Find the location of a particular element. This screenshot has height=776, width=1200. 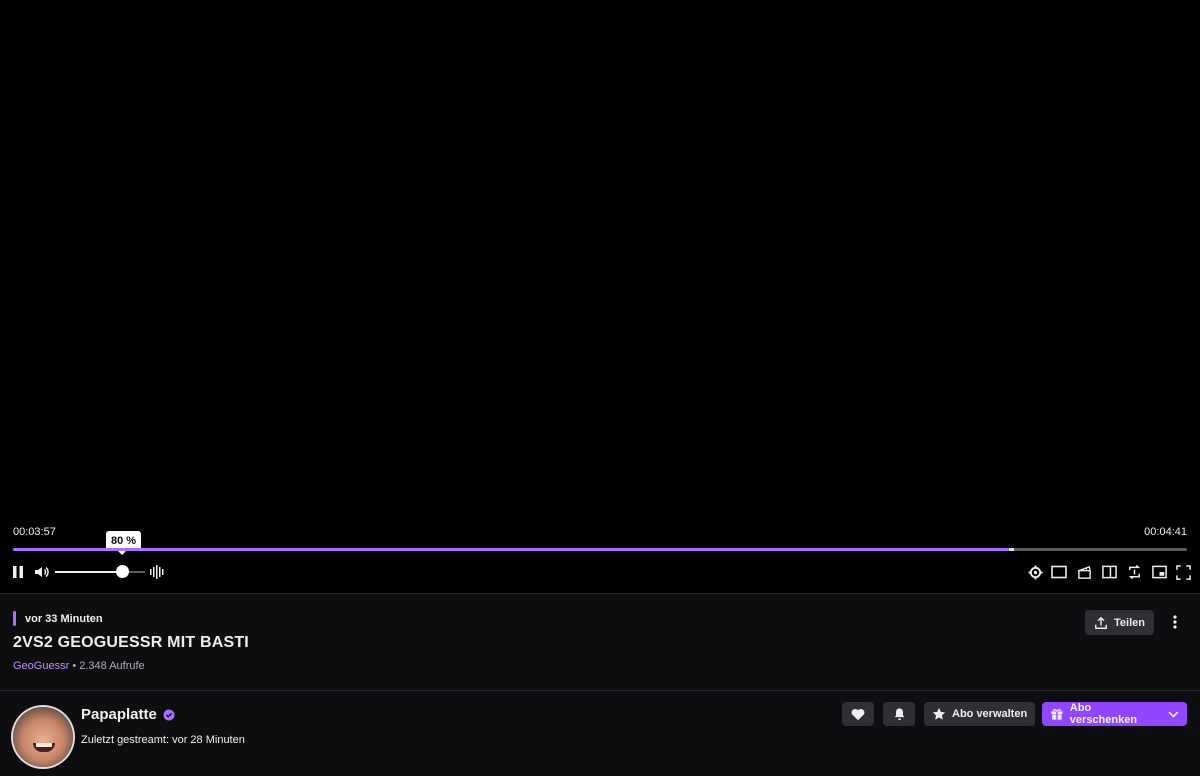

channel-name: Papaplatte is located at coordinates (119, 714).